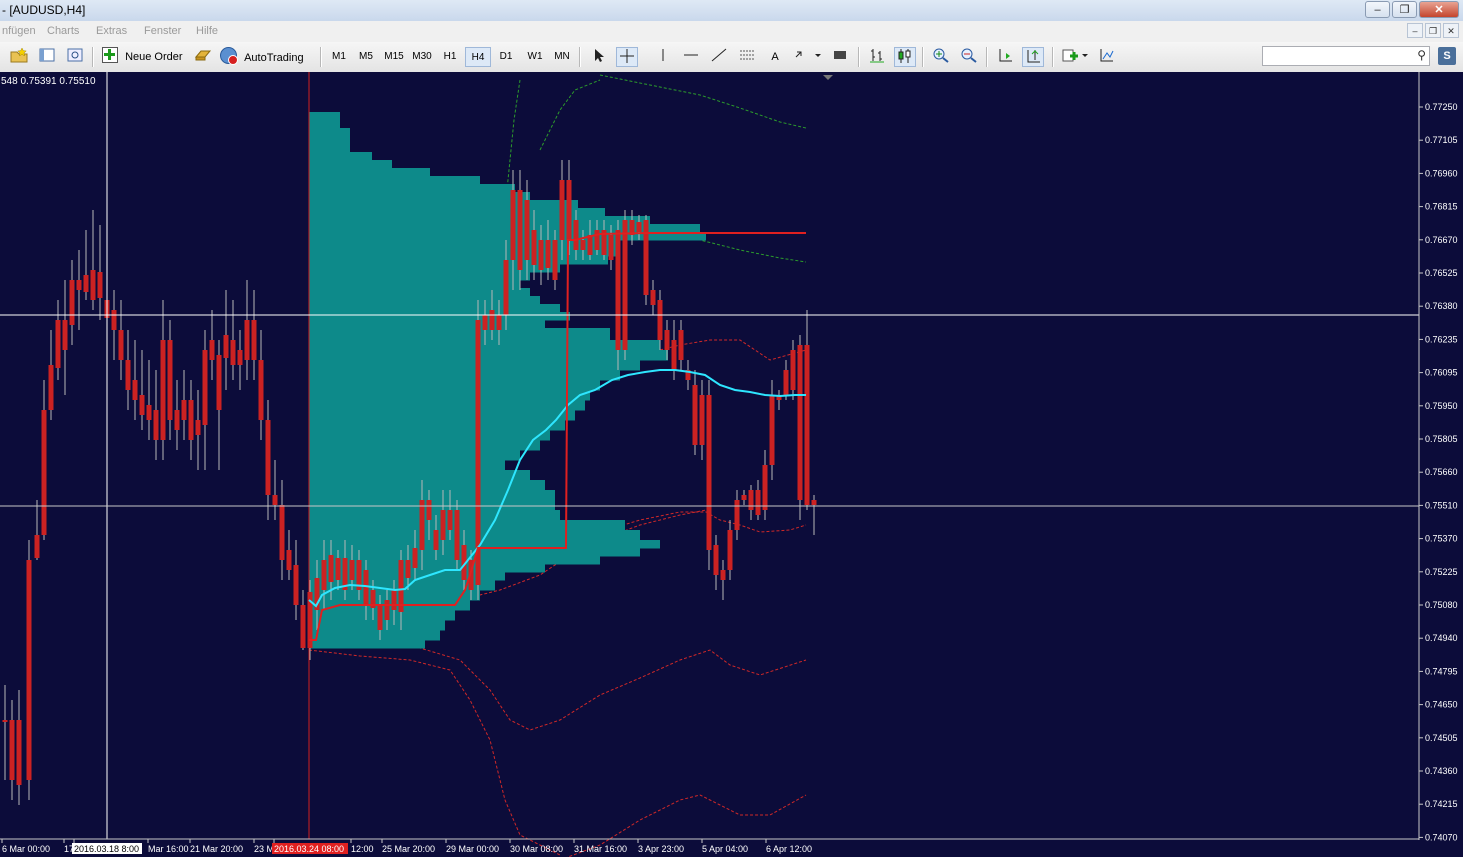  Describe the element at coordinates (19, 31) in the screenshot. I see `menu-item-insert: nfügen` at that location.